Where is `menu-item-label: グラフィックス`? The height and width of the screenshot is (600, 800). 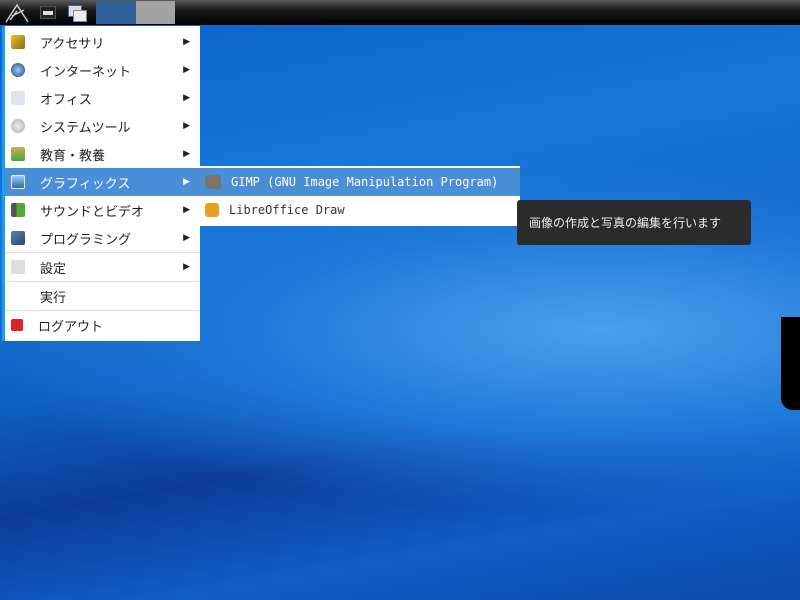
menu-item-label: グラフィックス is located at coordinates (85, 184).